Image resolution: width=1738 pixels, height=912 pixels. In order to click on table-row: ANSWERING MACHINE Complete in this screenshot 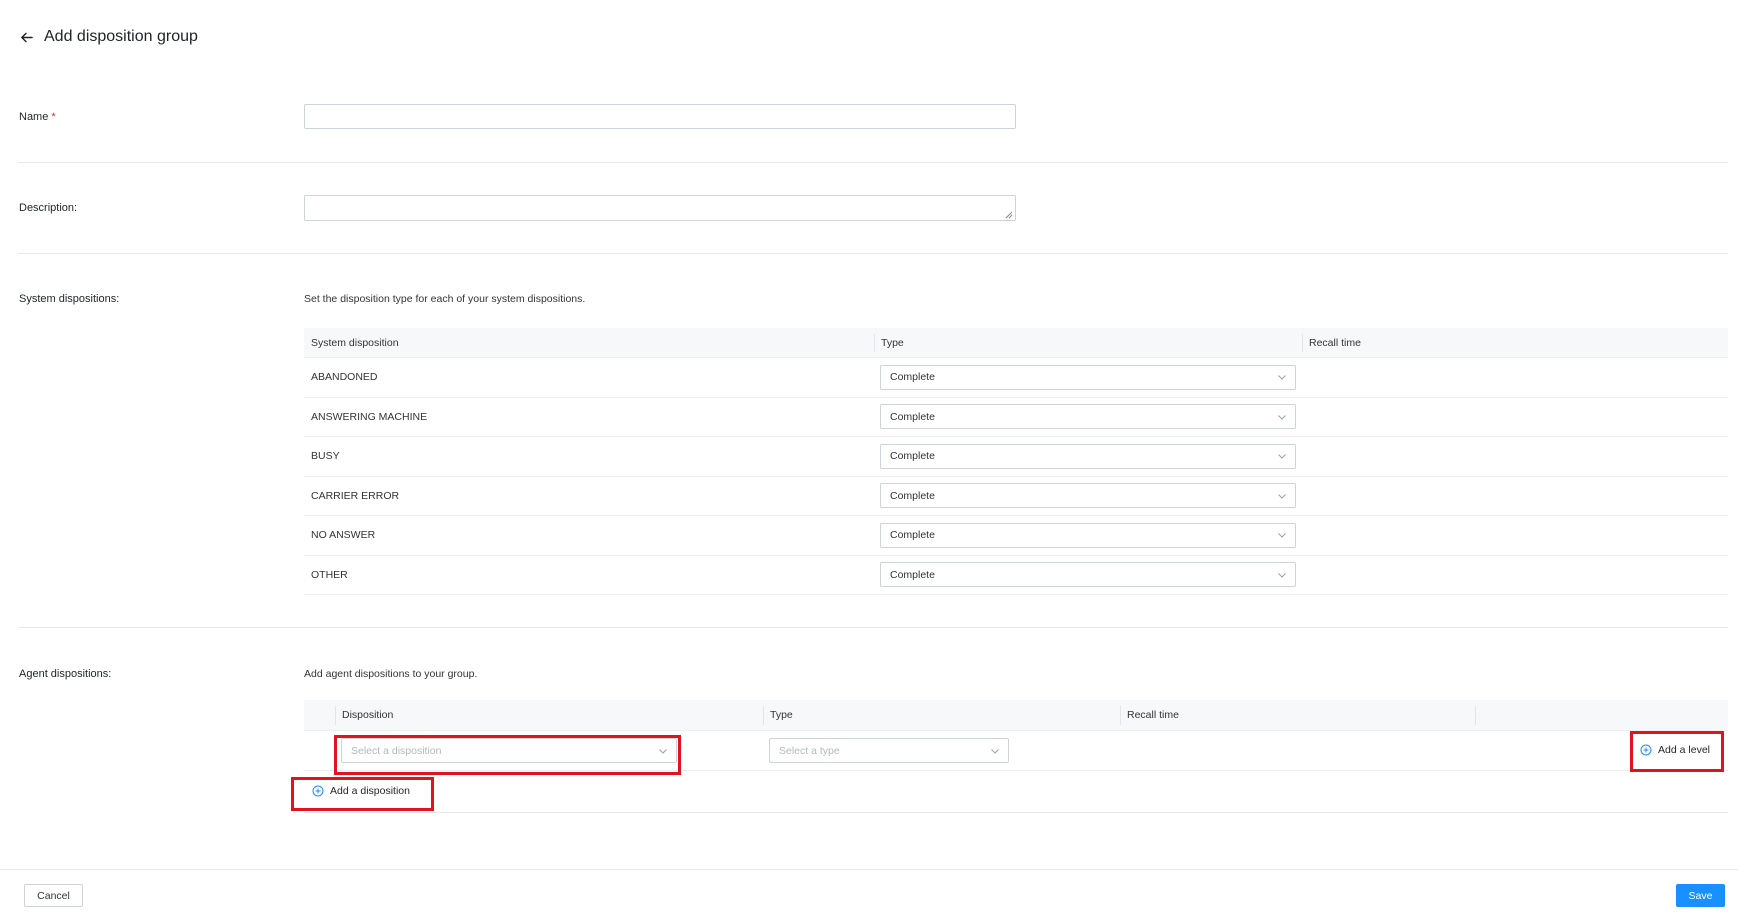, I will do `click(1016, 417)`.